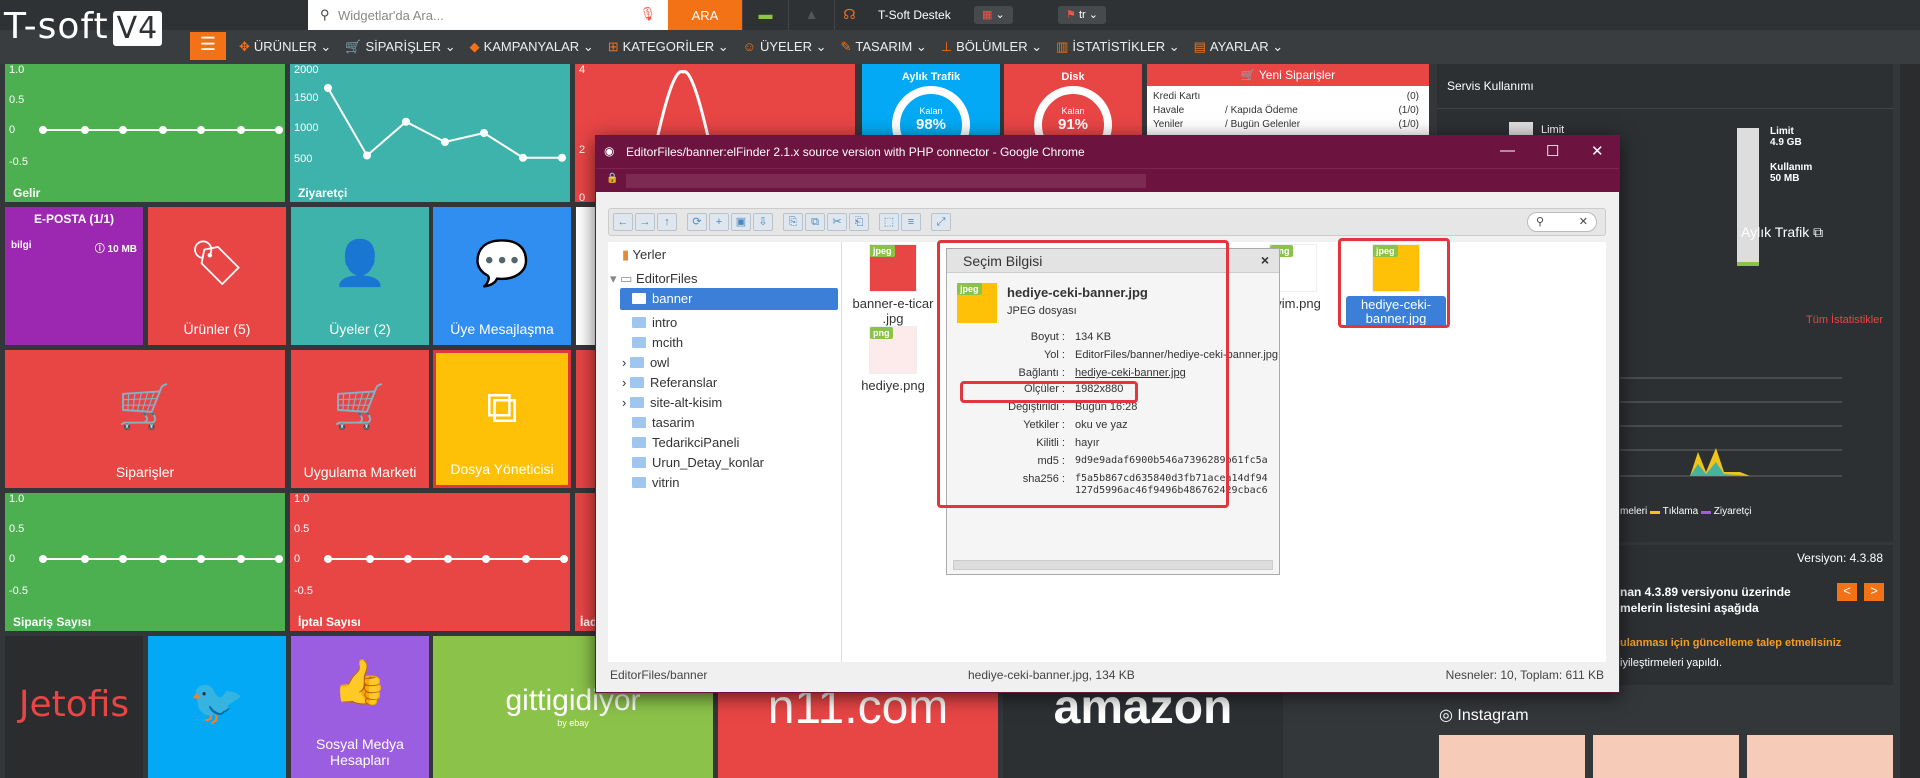 Image resolution: width=1920 pixels, height=778 pixels. I want to click on eposta-tile: E-POSTA (1/1) bilgi ⓘ 10 MB, so click(74, 276).